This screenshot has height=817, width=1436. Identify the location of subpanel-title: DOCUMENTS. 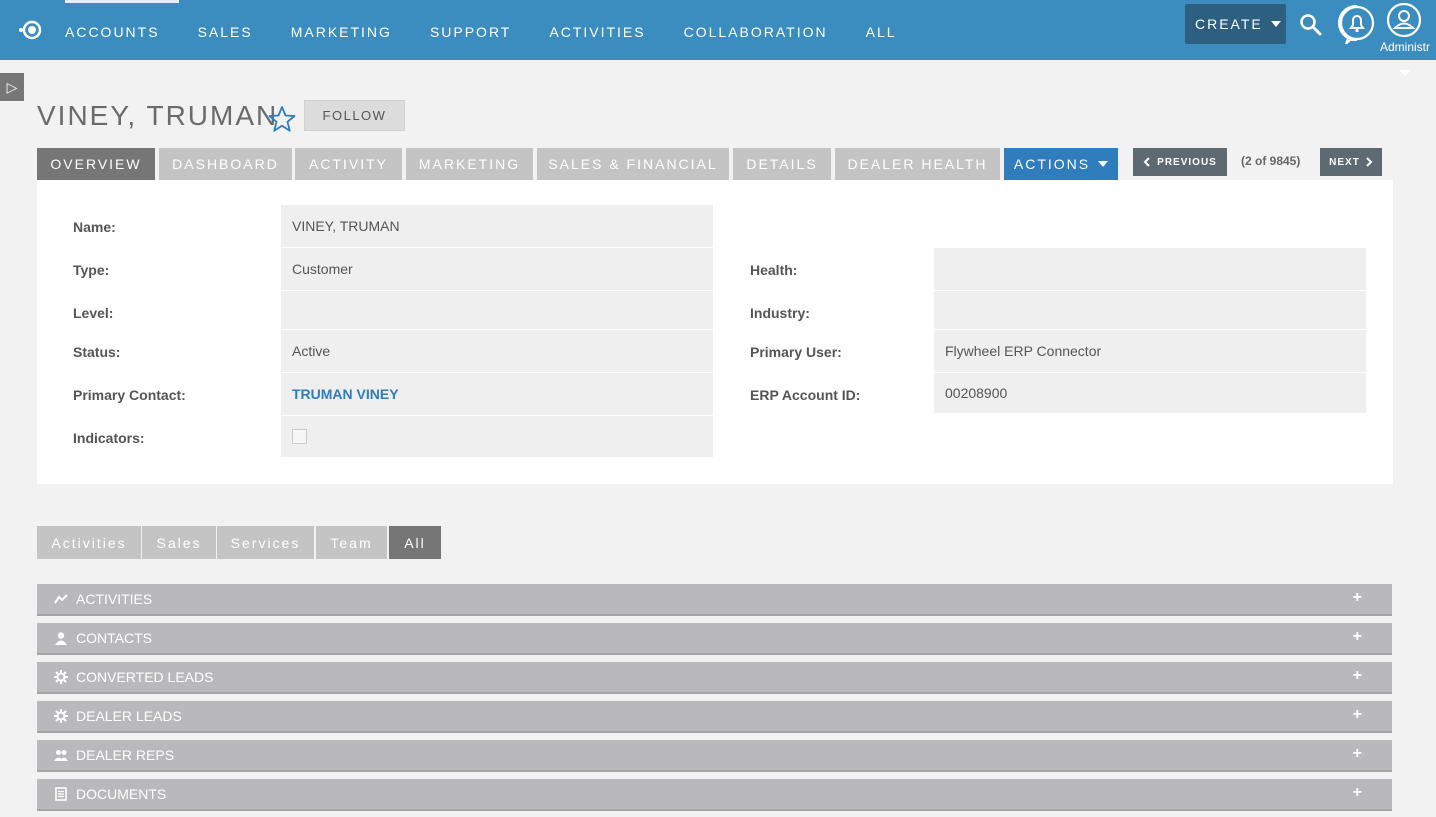
(121, 794).